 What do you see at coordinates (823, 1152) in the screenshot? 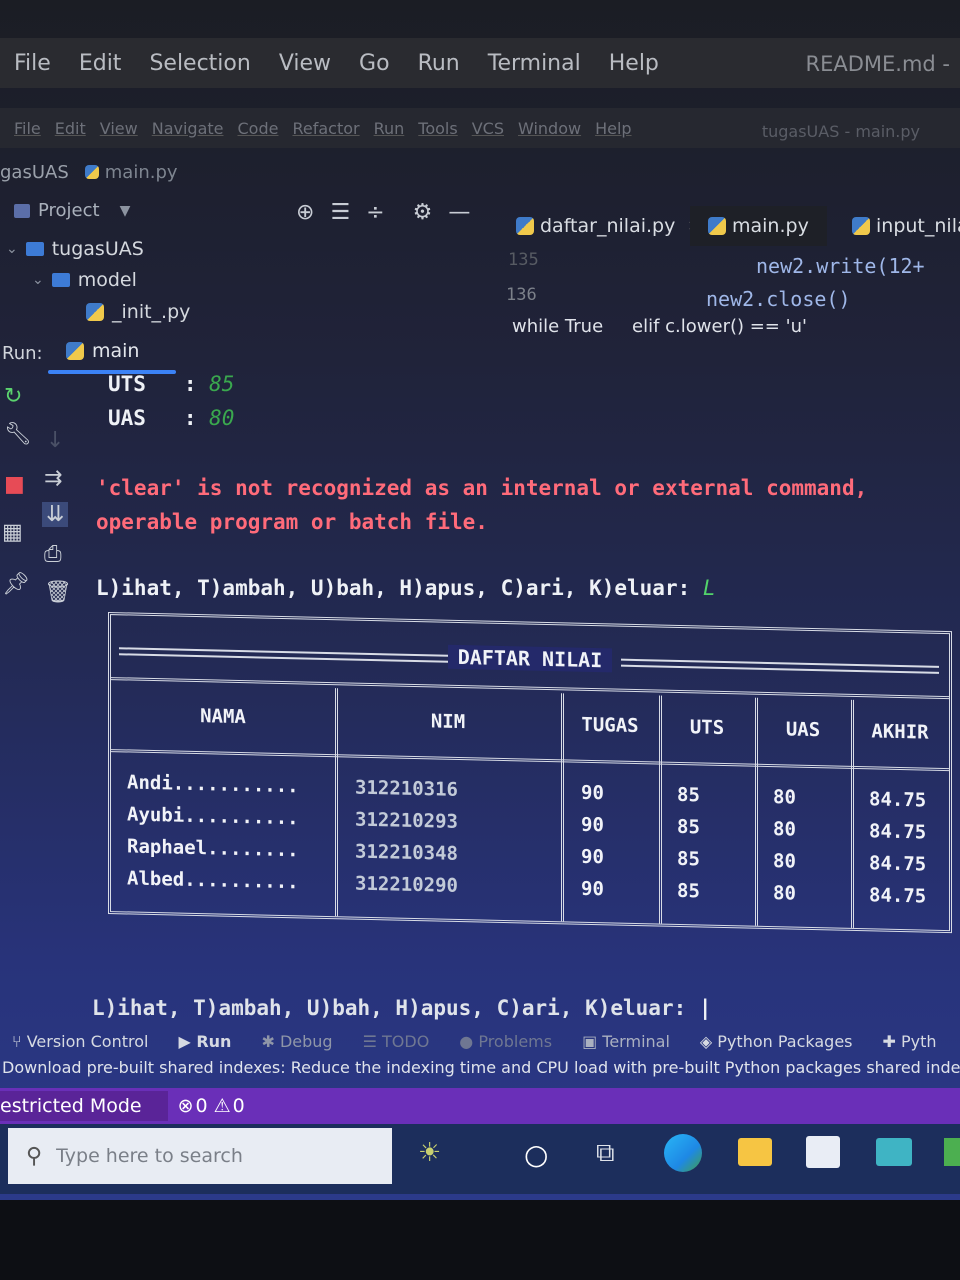
I see `store-icon` at bounding box center [823, 1152].